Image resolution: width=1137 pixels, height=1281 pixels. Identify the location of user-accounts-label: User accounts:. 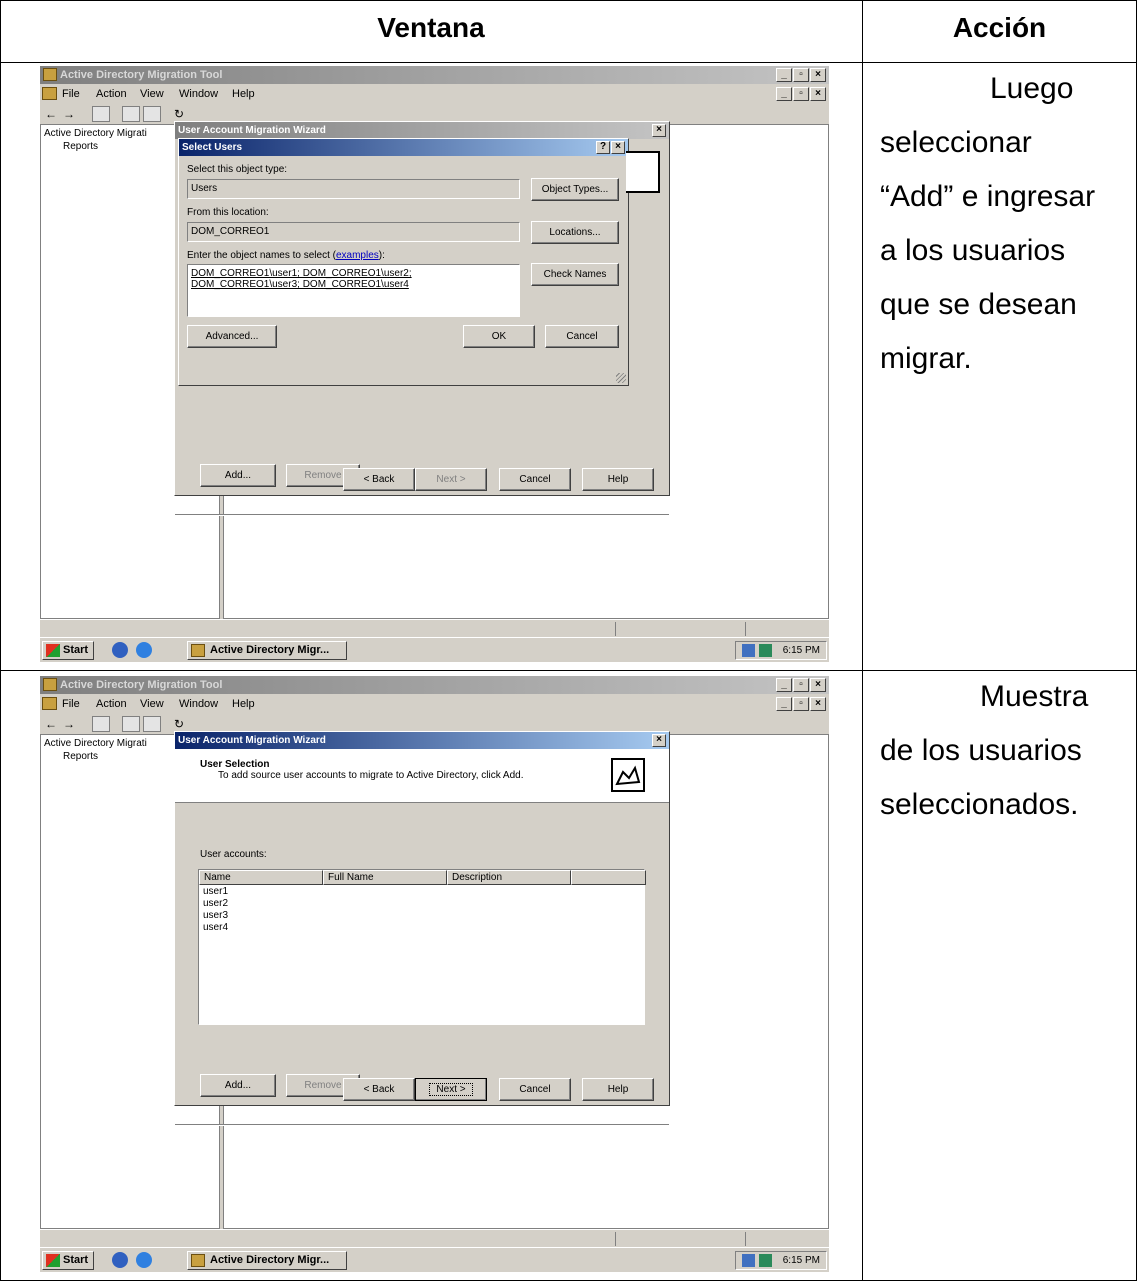
(233, 854).